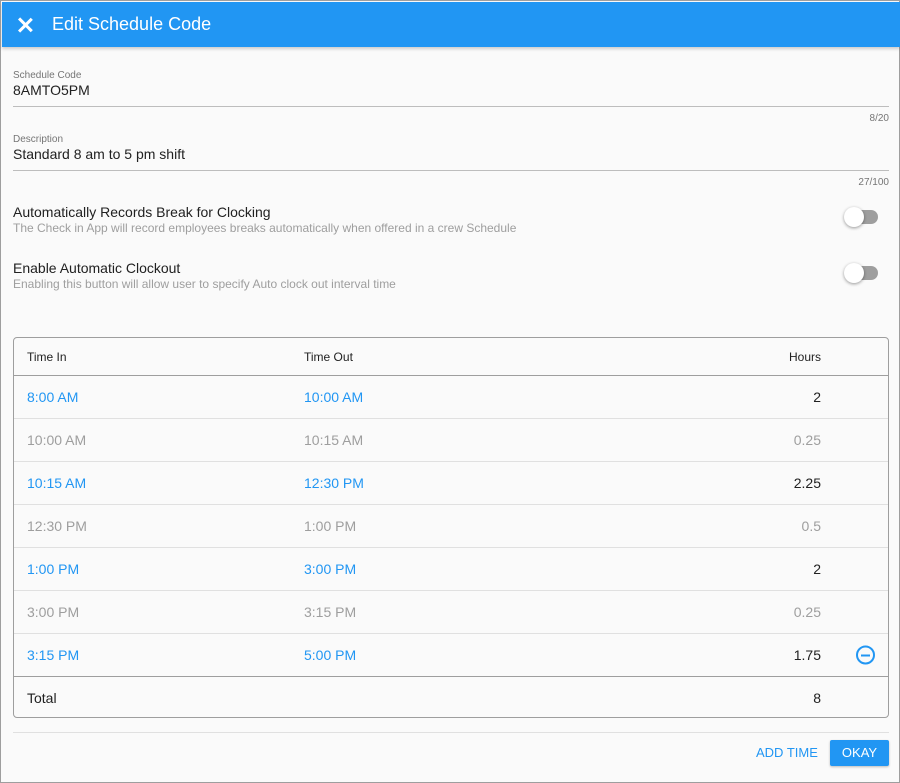 Image resolution: width=900 pixels, height=783 pixels. I want to click on total-hours: 8, so click(817, 697).